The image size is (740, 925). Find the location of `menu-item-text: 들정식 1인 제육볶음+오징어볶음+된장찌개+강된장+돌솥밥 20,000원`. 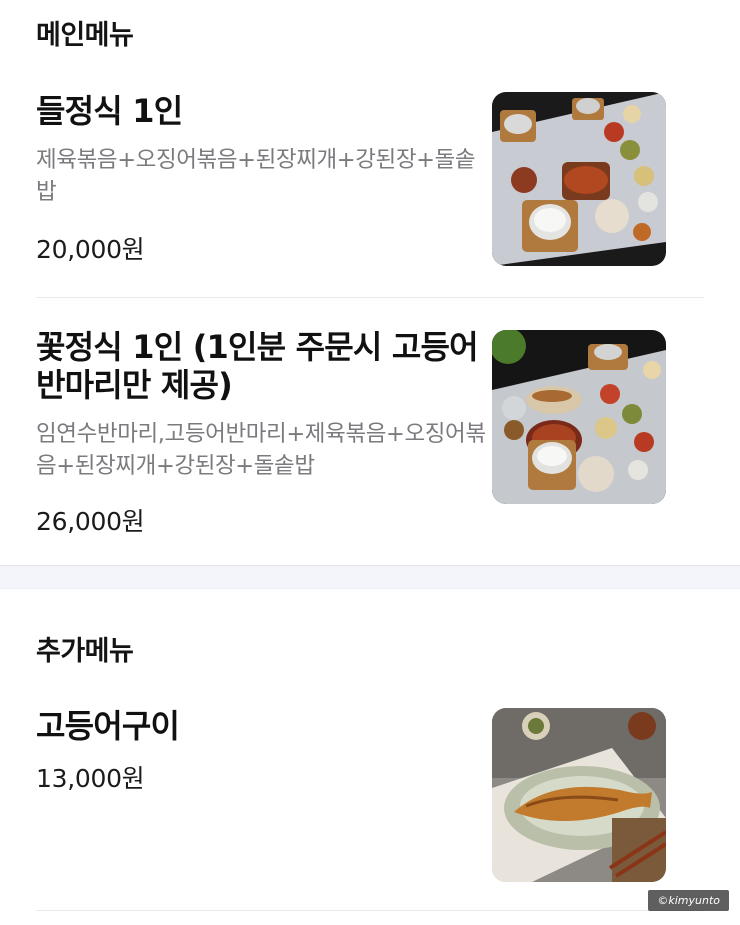

menu-item-text: 들정식 1인 제육볶음+오징어볶음+된장찌개+강된장+돌솥밥 20,000원 is located at coordinates (263, 179).